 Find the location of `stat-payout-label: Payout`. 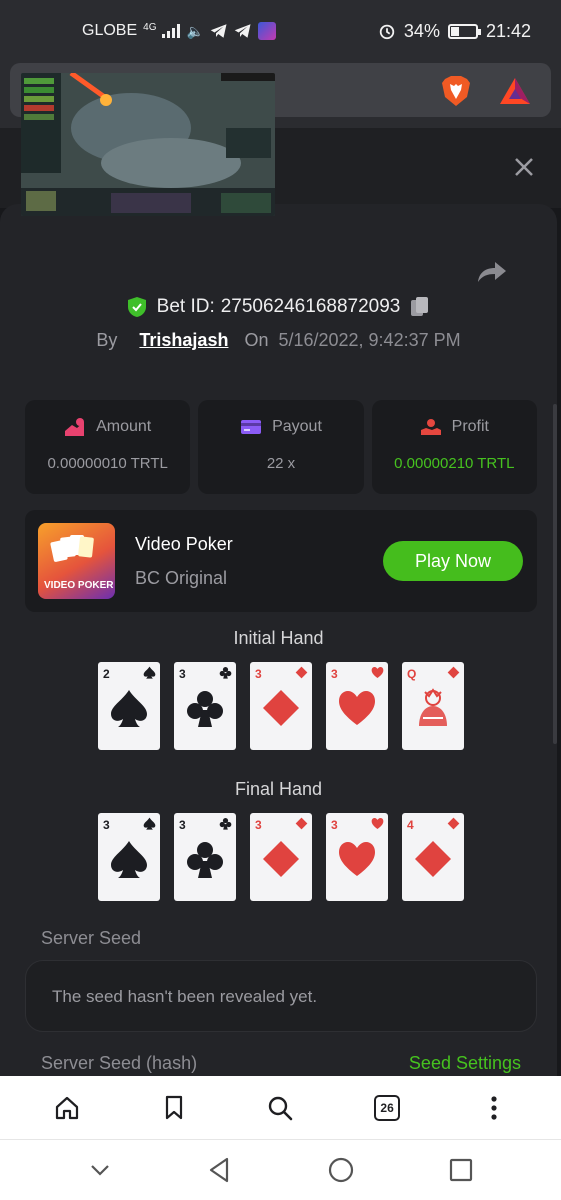

stat-payout-label: Payout is located at coordinates (297, 426).